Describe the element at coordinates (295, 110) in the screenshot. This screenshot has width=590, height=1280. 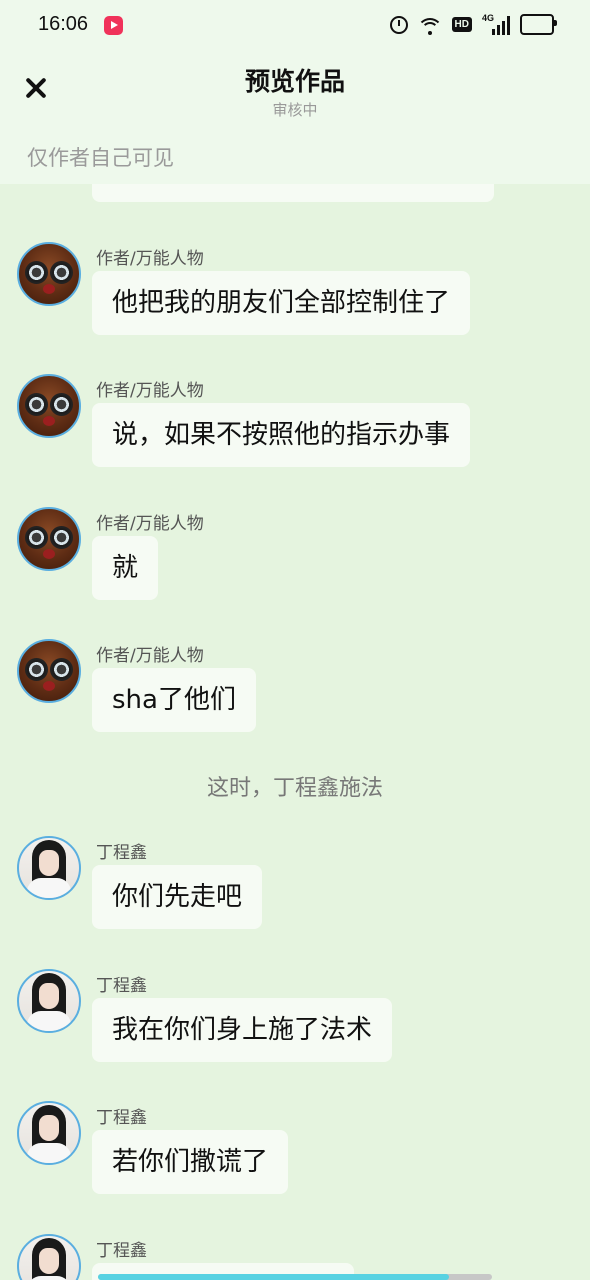
I see `review-status: 审核中` at that location.